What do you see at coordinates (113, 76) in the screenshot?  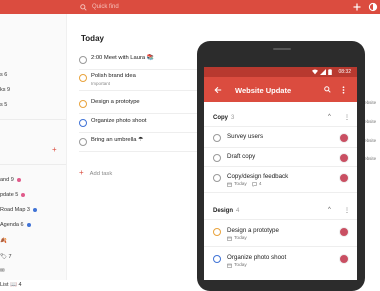 I see `task-title: Polish brand idea` at bounding box center [113, 76].